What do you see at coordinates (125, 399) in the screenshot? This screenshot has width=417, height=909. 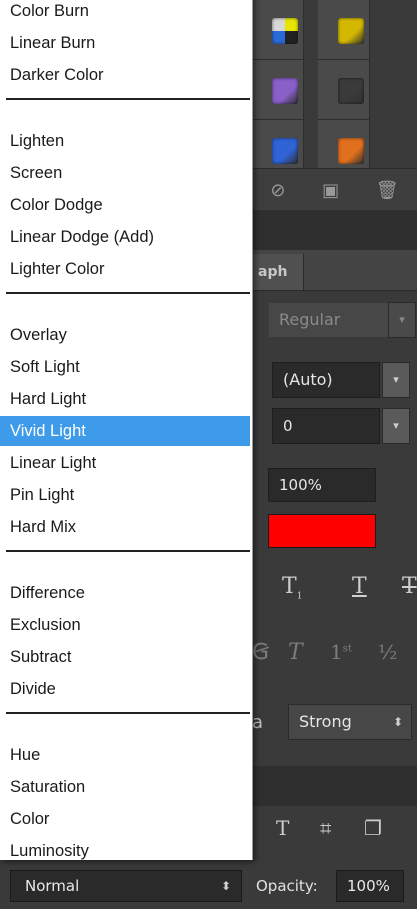 I see `menu-item-hard-light: Hard Light` at bounding box center [125, 399].